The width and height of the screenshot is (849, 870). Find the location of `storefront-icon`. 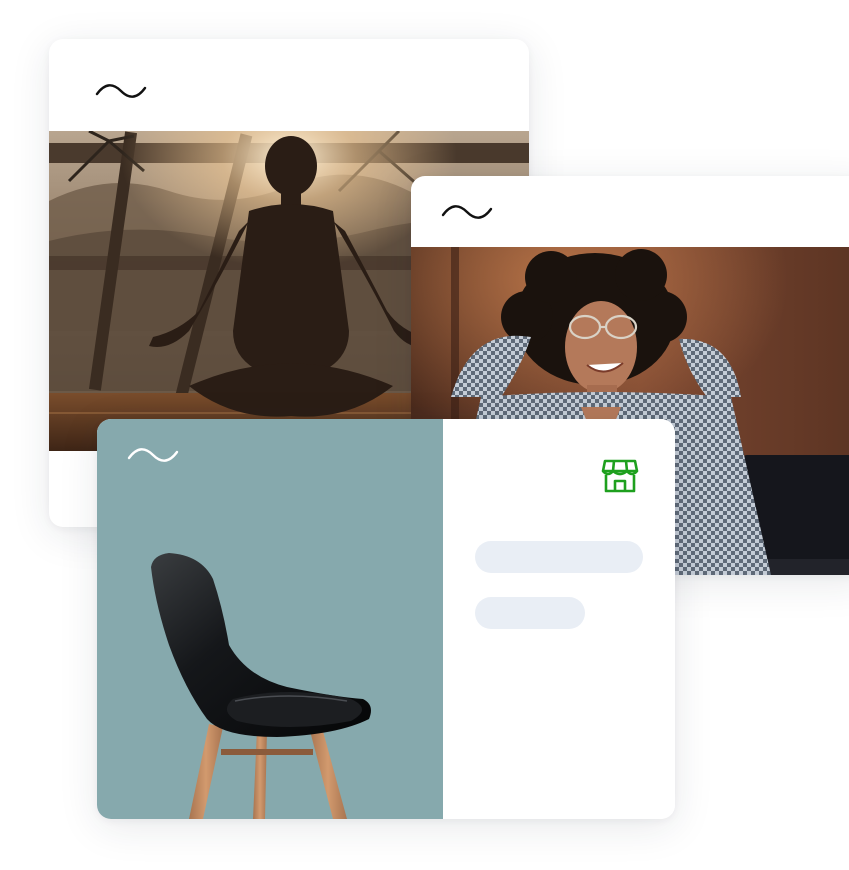

storefront-icon is located at coordinates (620, 476).